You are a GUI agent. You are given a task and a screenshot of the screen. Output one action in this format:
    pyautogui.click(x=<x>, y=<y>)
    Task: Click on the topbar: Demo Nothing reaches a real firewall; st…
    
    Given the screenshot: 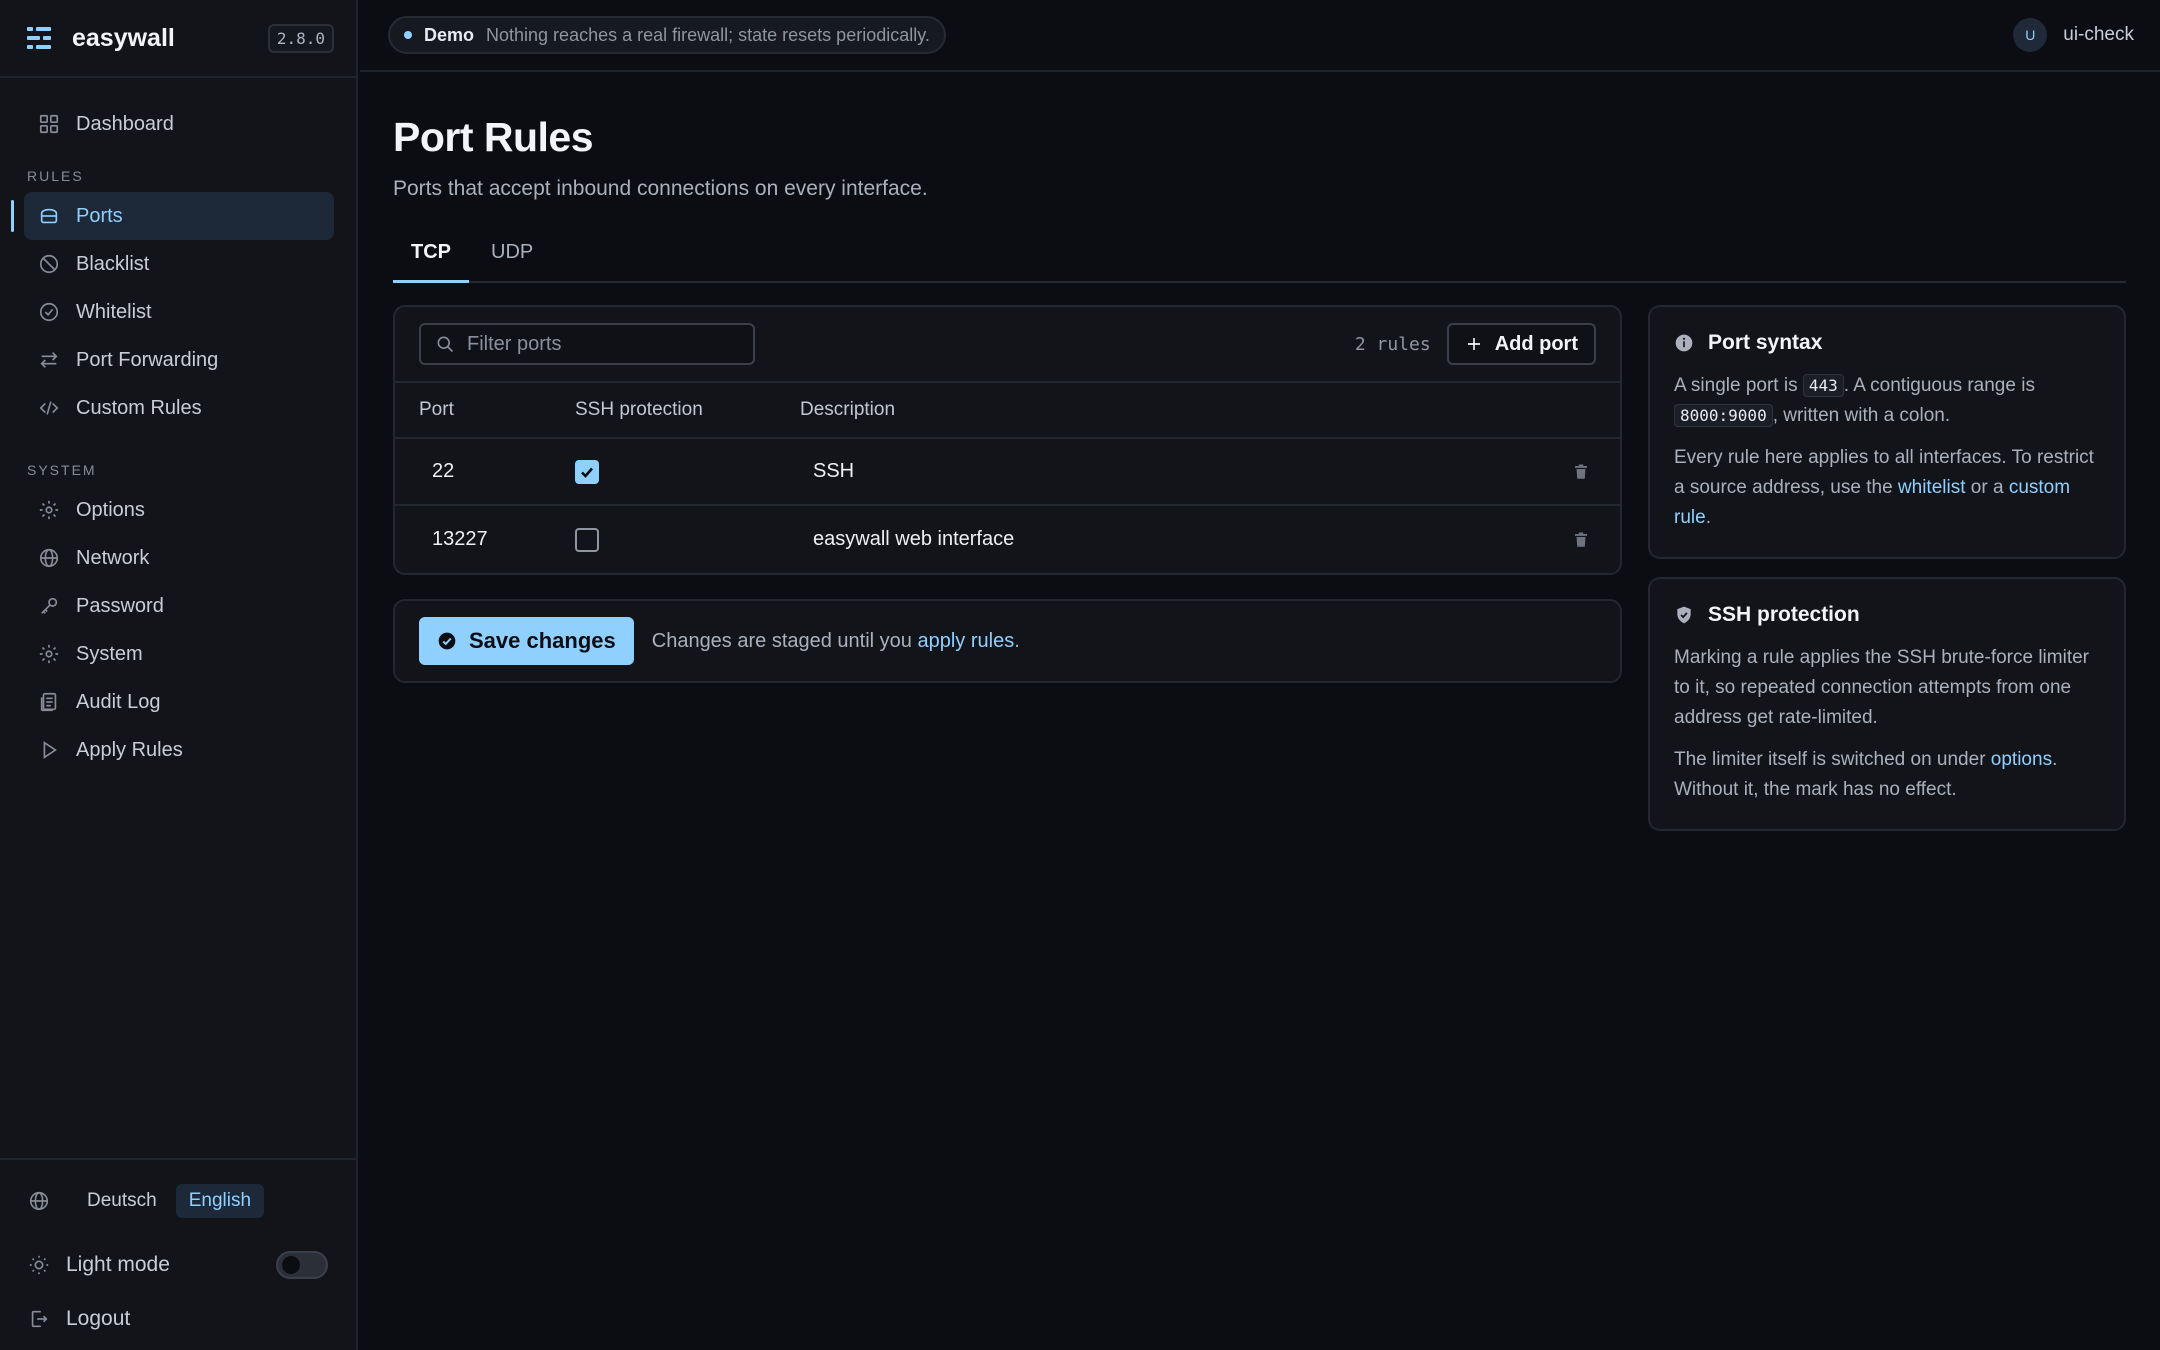 What is the action you would take?
    pyautogui.click(x=1260, y=36)
    